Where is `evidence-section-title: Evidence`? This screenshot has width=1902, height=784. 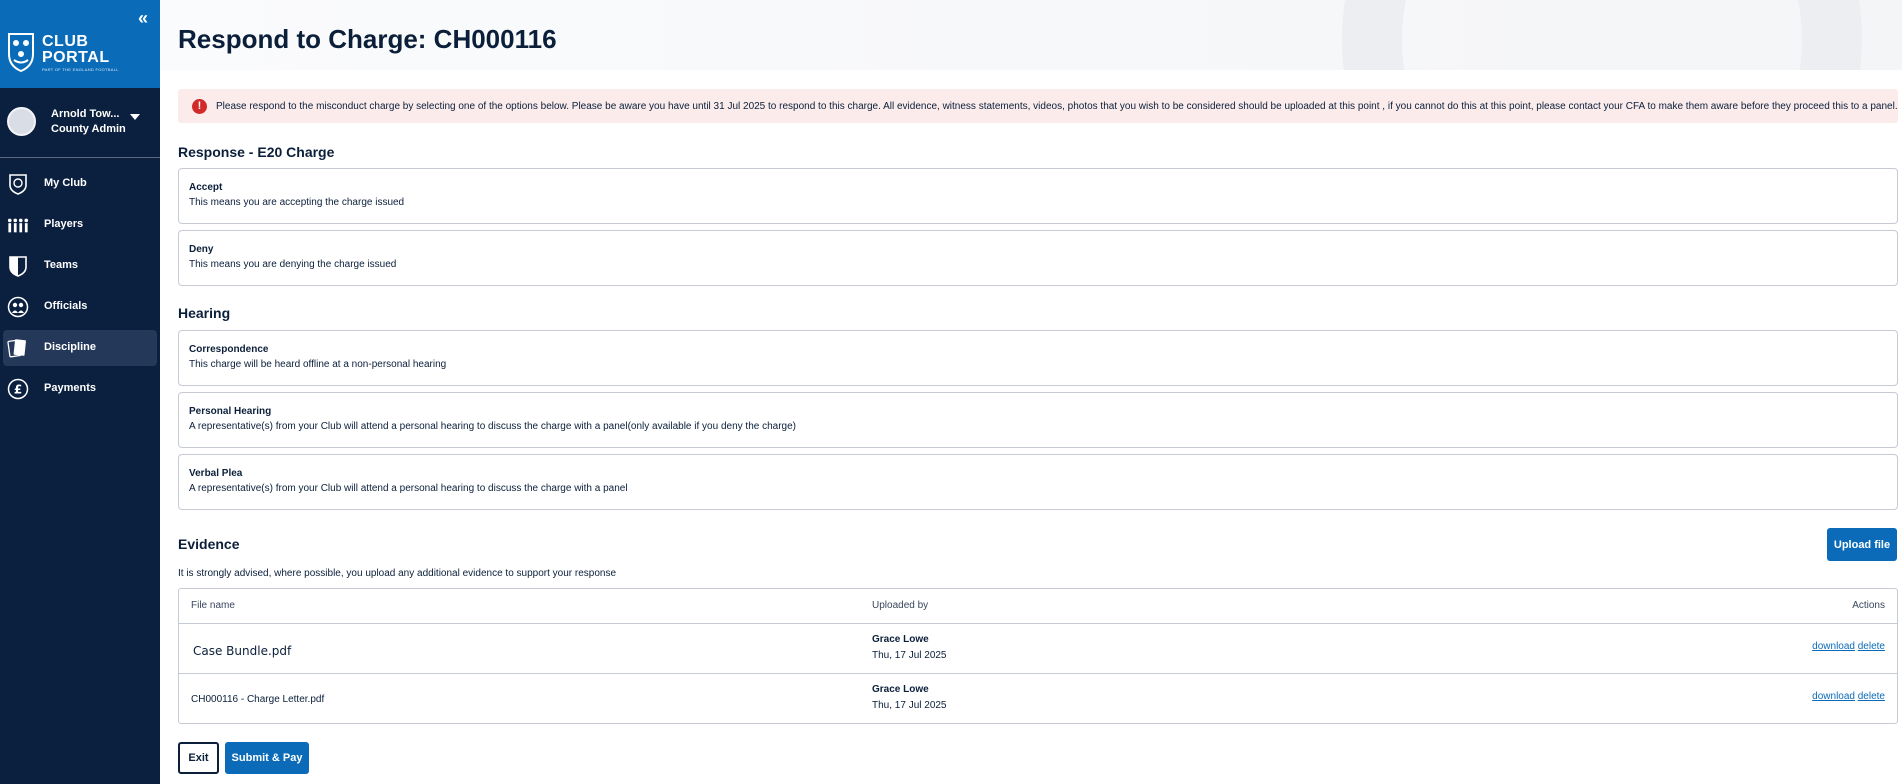
evidence-section-title: Evidence is located at coordinates (209, 544).